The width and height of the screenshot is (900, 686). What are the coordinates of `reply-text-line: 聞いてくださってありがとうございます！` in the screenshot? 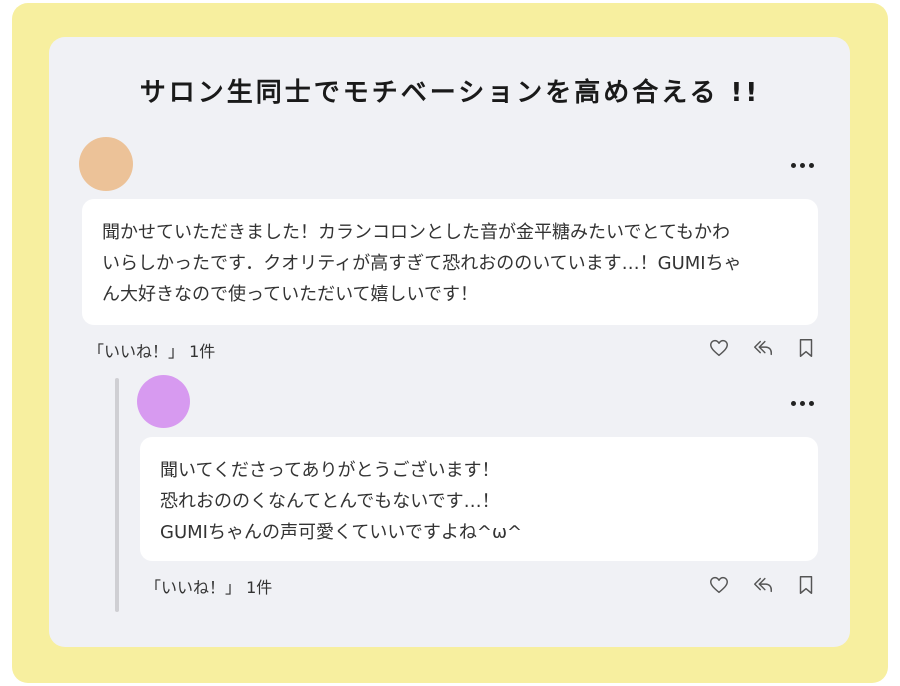 It's located at (330, 470).